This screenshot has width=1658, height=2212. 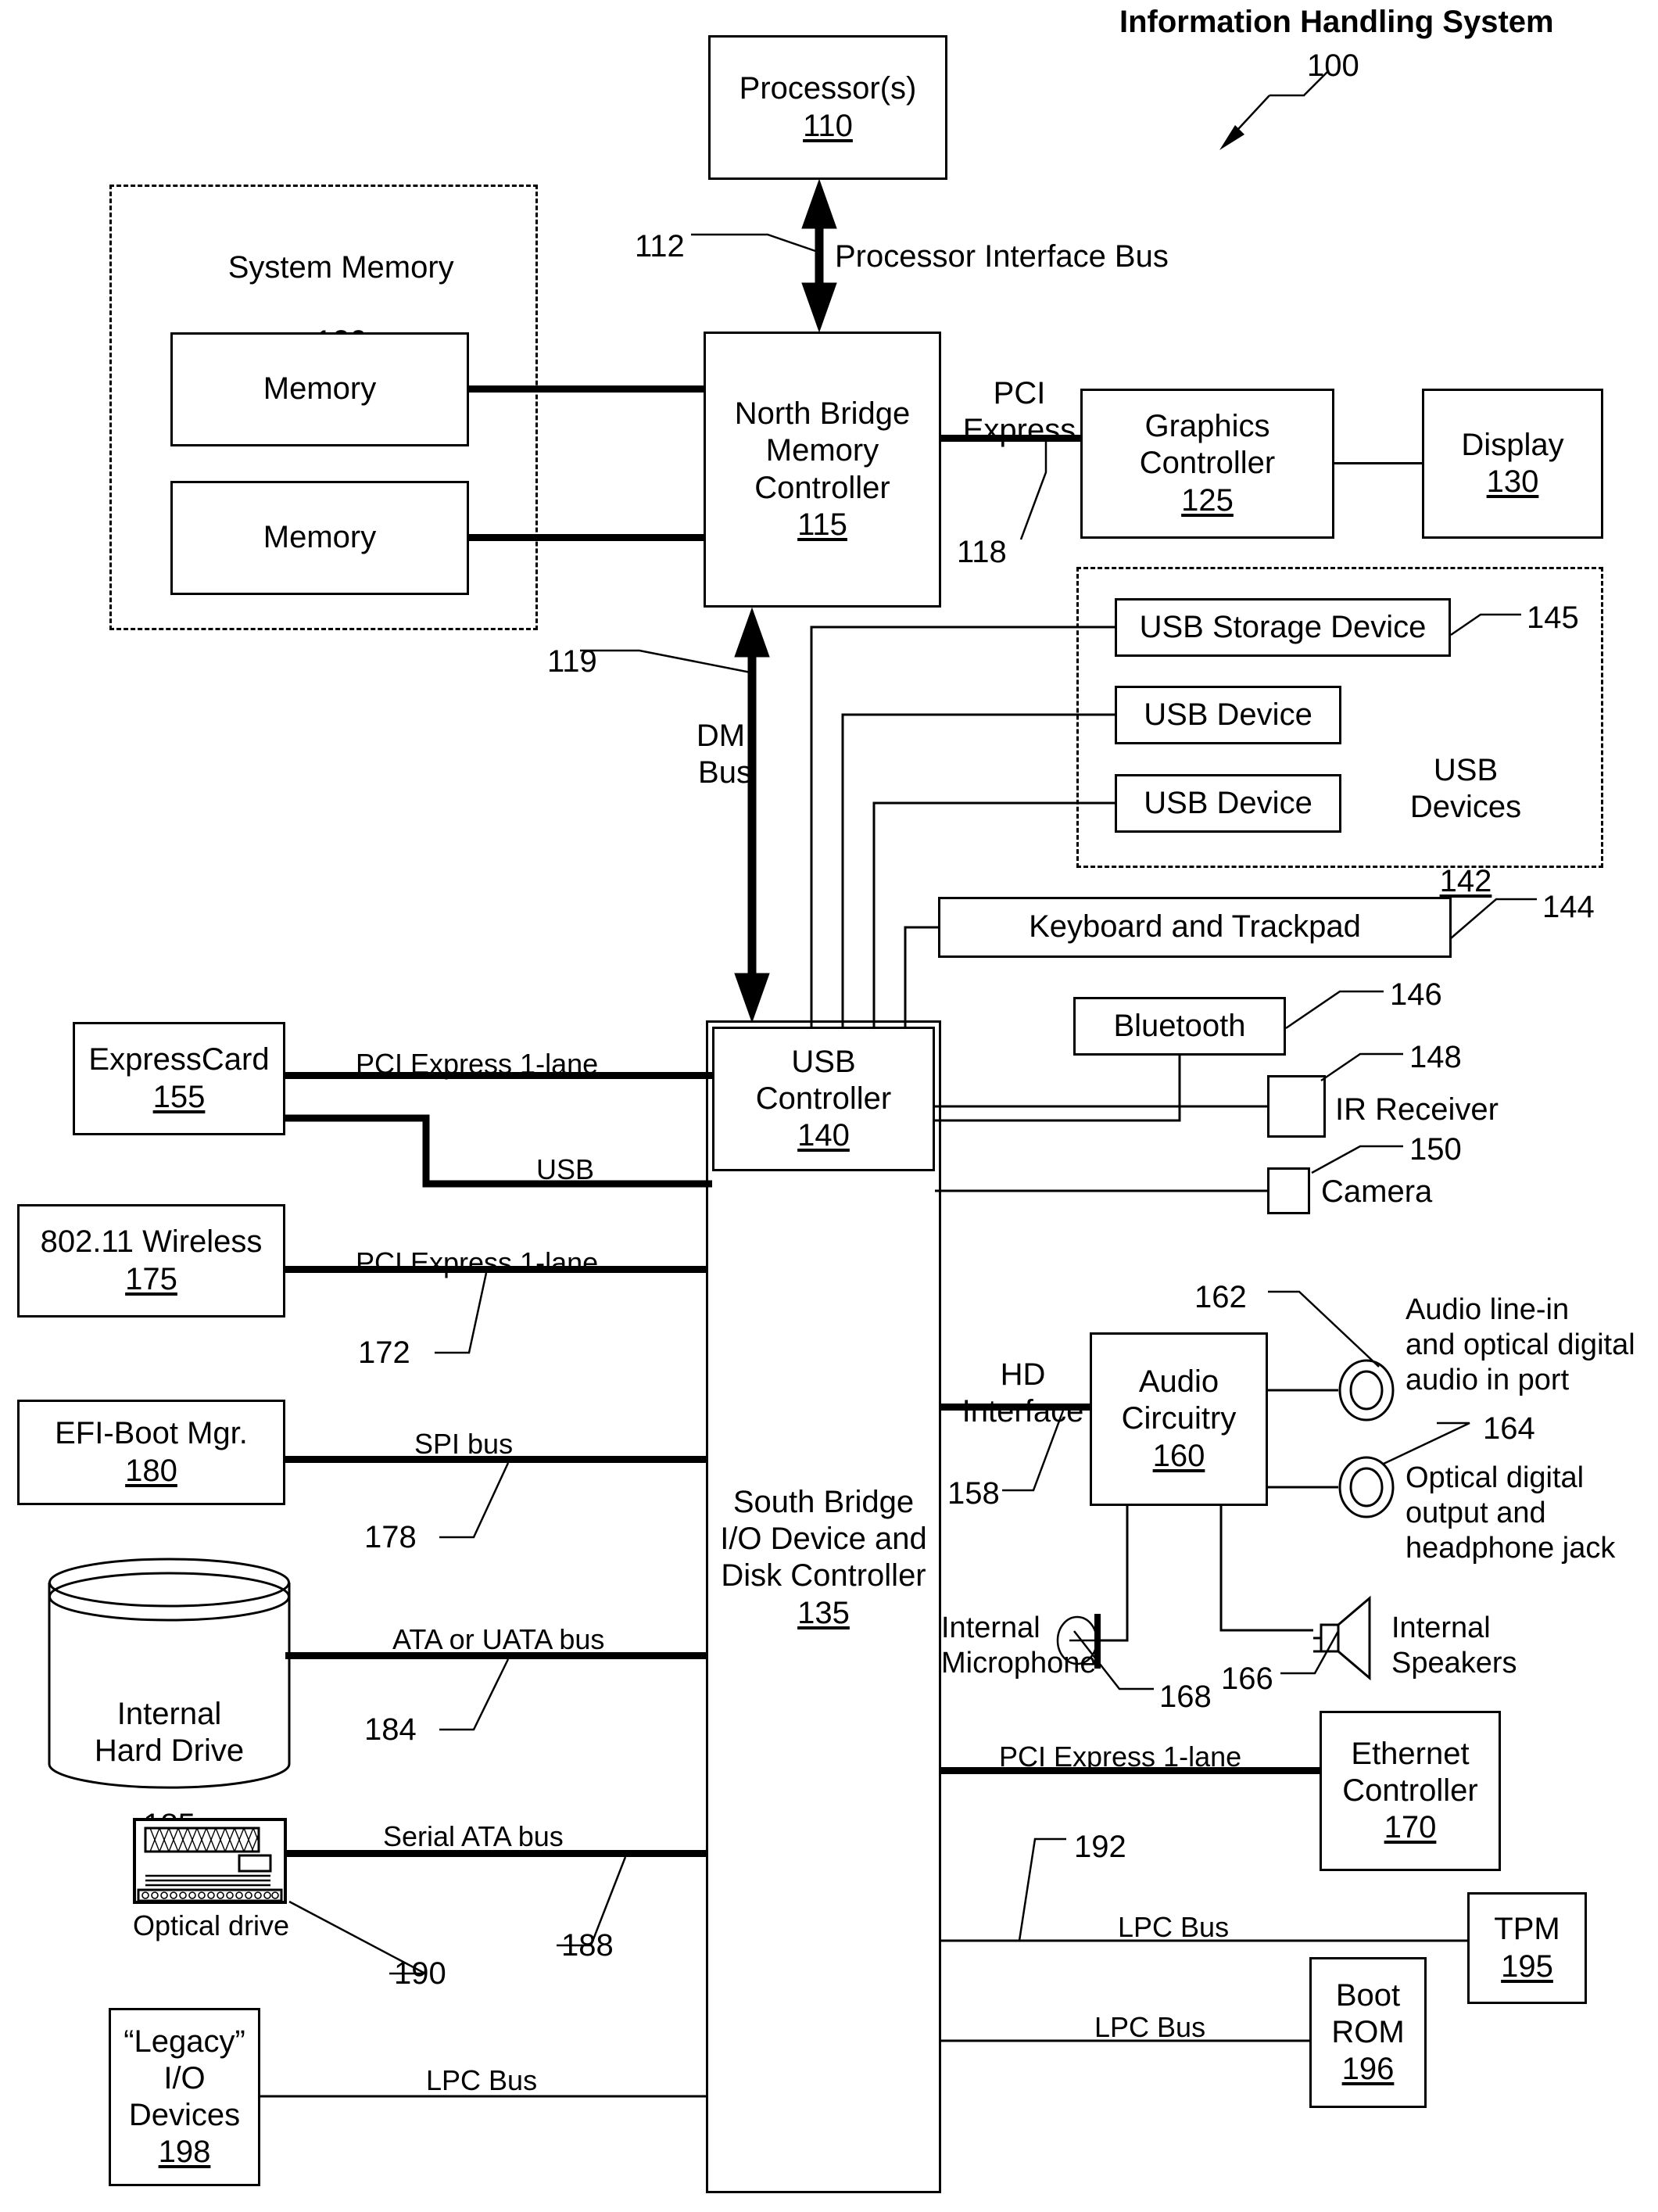 I want to click on bus-spi-ref: 178, so click(x=391, y=1537).